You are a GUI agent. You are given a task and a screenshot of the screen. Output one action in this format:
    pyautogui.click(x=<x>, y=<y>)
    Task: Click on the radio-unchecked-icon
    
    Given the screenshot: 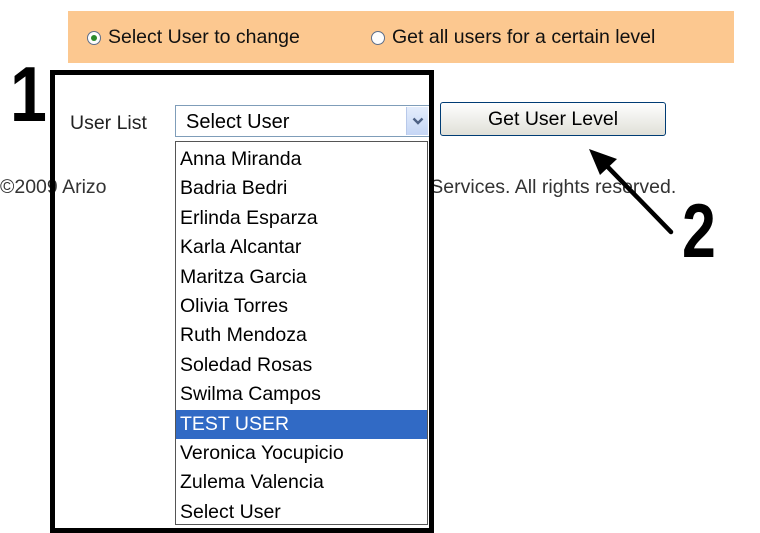 What is the action you would take?
    pyautogui.click(x=378, y=37)
    